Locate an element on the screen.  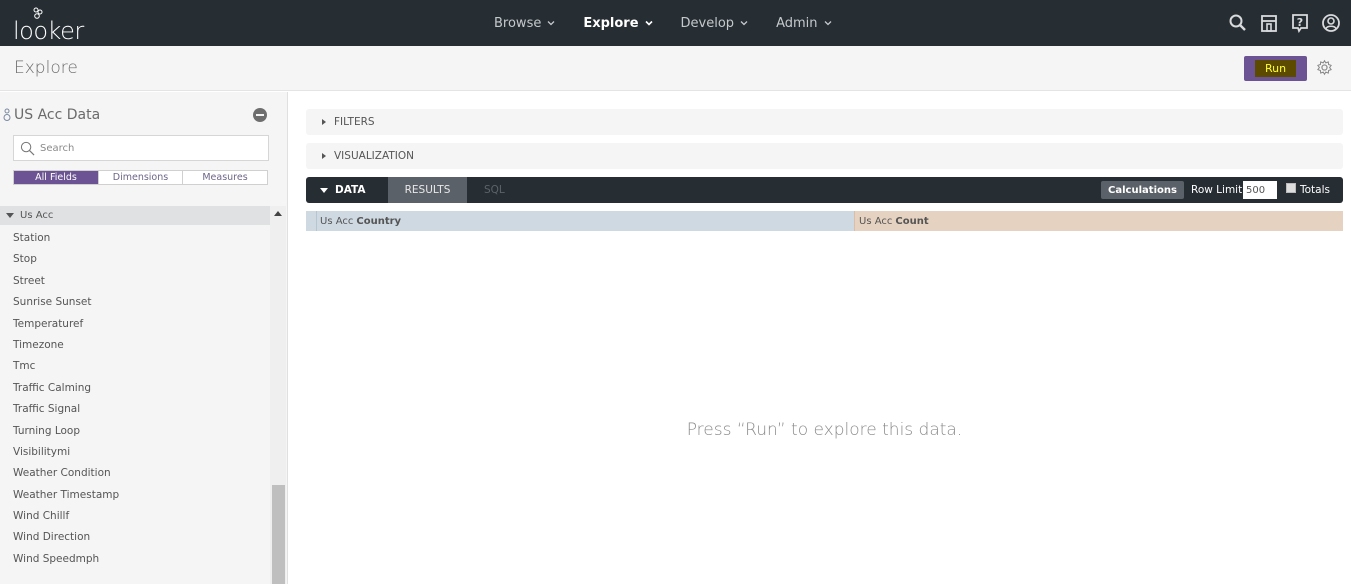
run-button-label: Run is located at coordinates (1275, 68).